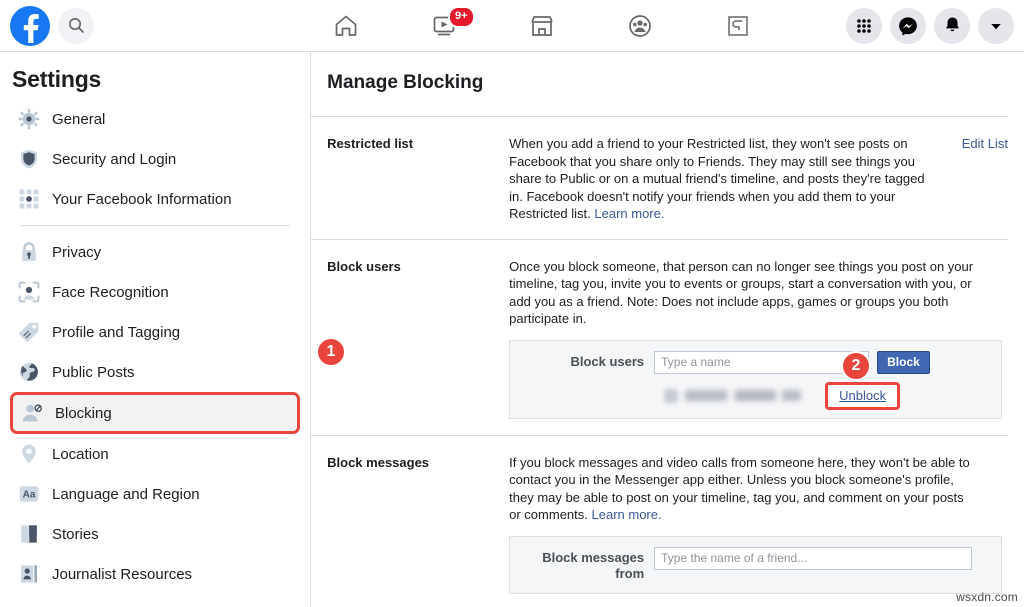 The image size is (1024, 607). What do you see at coordinates (155, 413) in the screenshot?
I see `sidebar-item-blocking: Blocking` at bounding box center [155, 413].